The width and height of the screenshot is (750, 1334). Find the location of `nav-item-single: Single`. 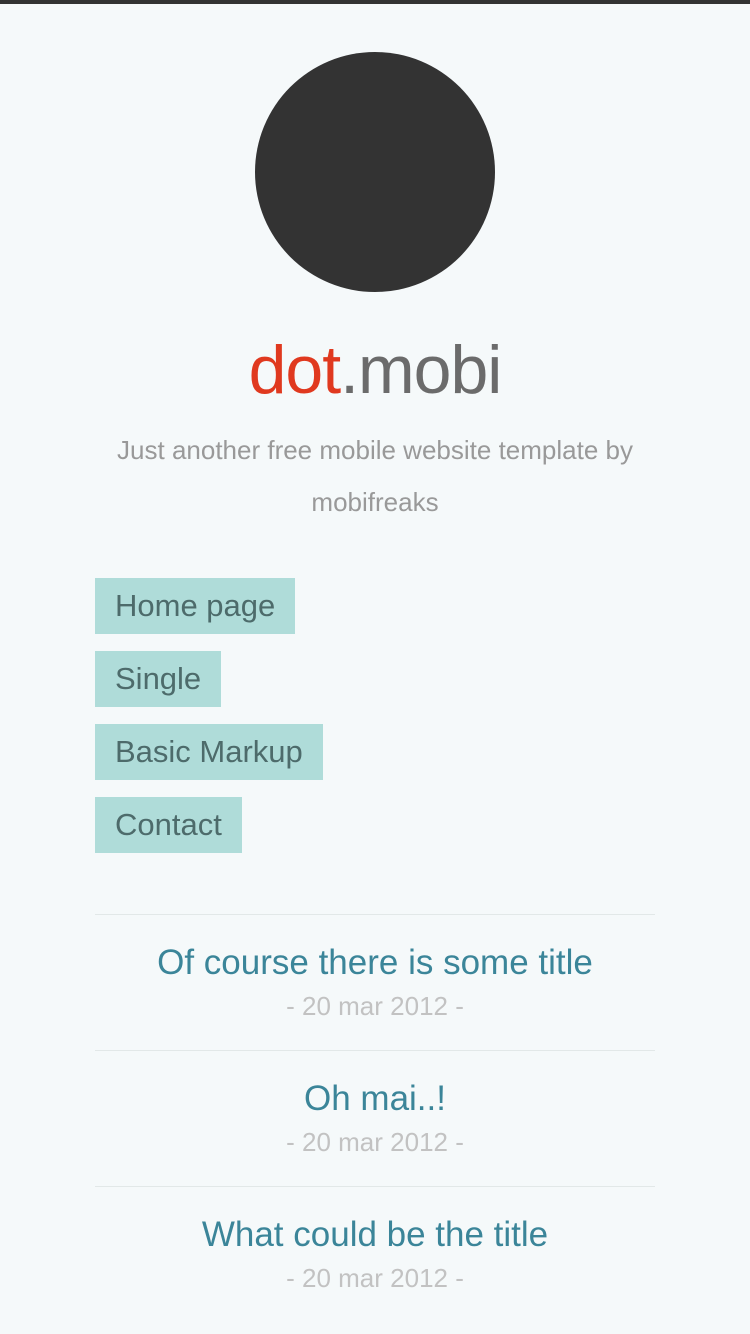

nav-item-single: Single is located at coordinates (158, 679).